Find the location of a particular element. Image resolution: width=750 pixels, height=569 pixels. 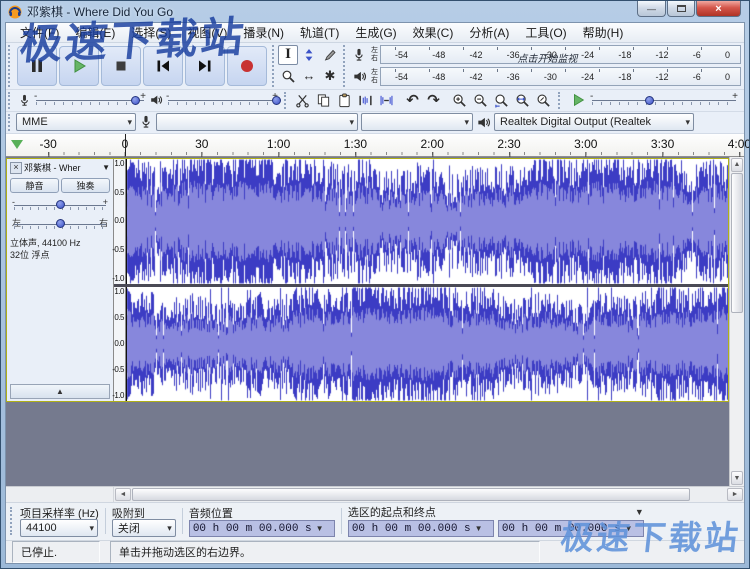

zoom-tool-button is located at coordinates (288, 76).